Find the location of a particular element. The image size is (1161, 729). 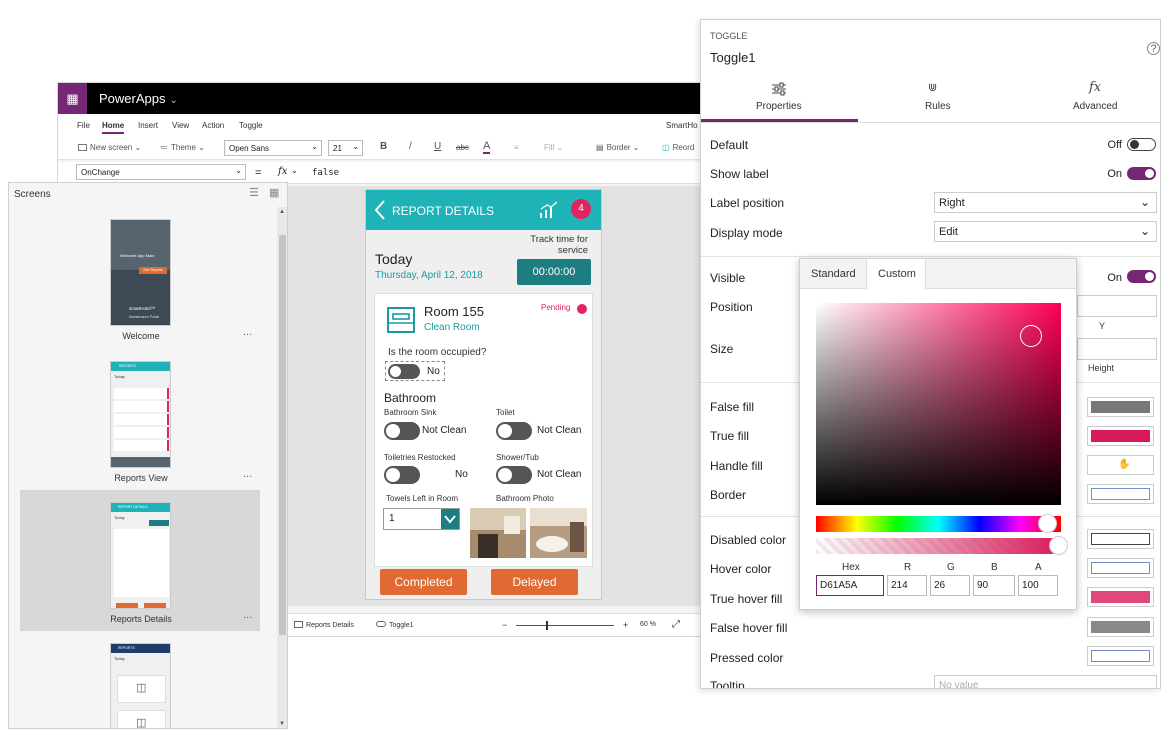

visible-toggle is located at coordinates (1141, 276).